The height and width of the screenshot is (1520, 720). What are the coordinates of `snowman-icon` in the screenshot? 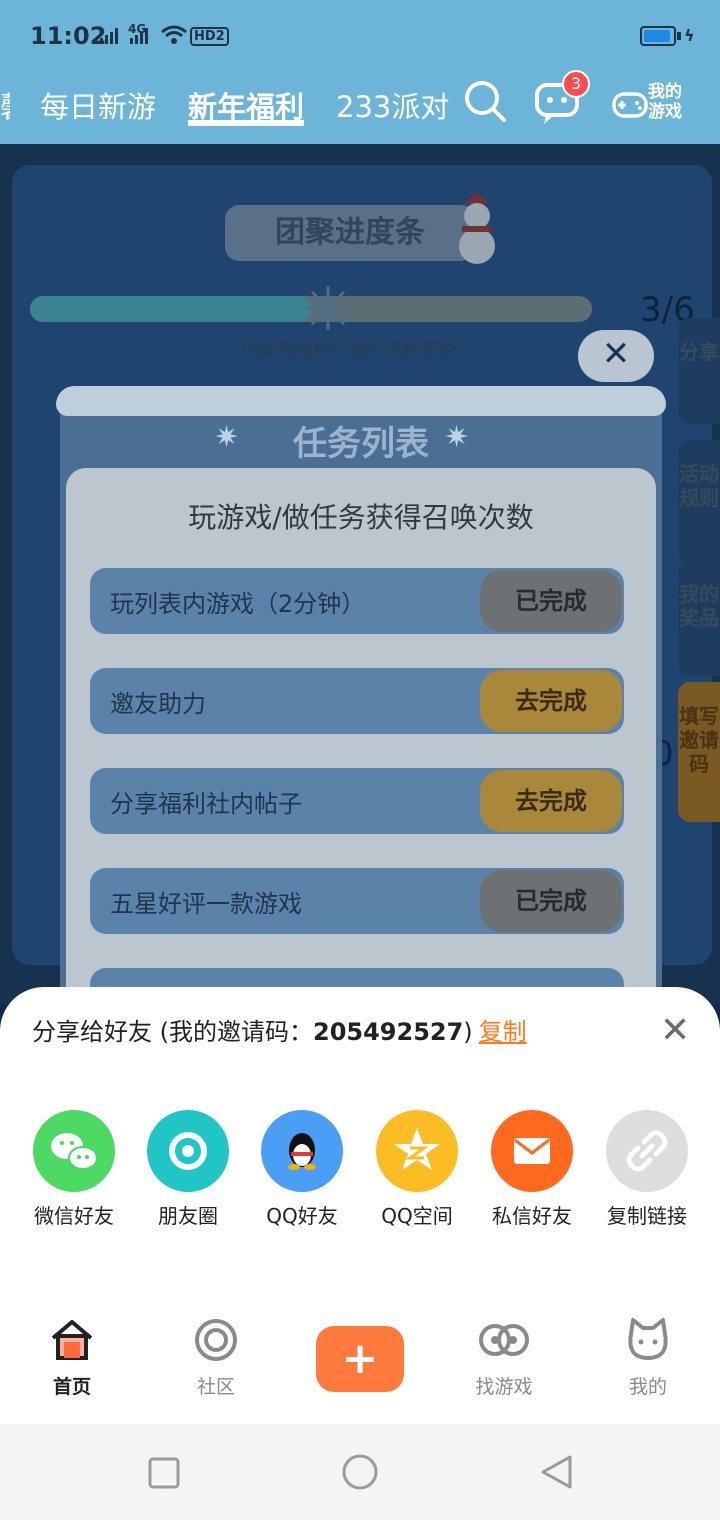 It's located at (477, 230).